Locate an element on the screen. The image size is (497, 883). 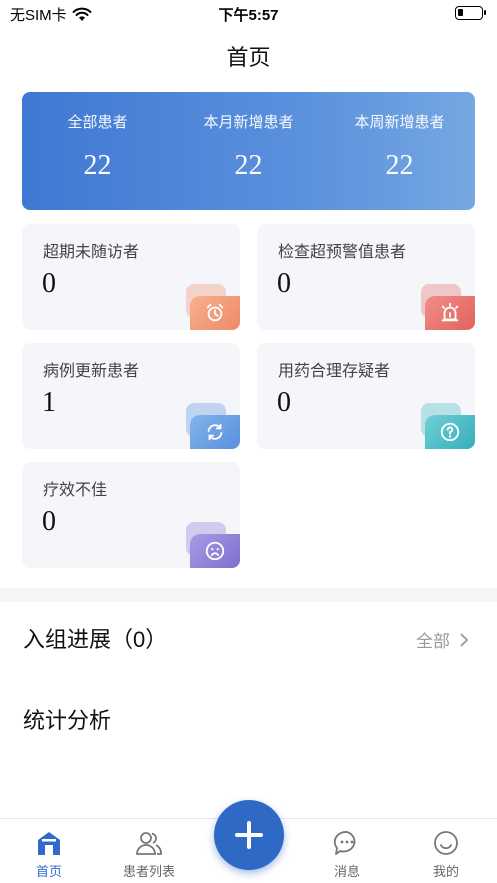
tab-label: 我的 is located at coordinates (445, 871).